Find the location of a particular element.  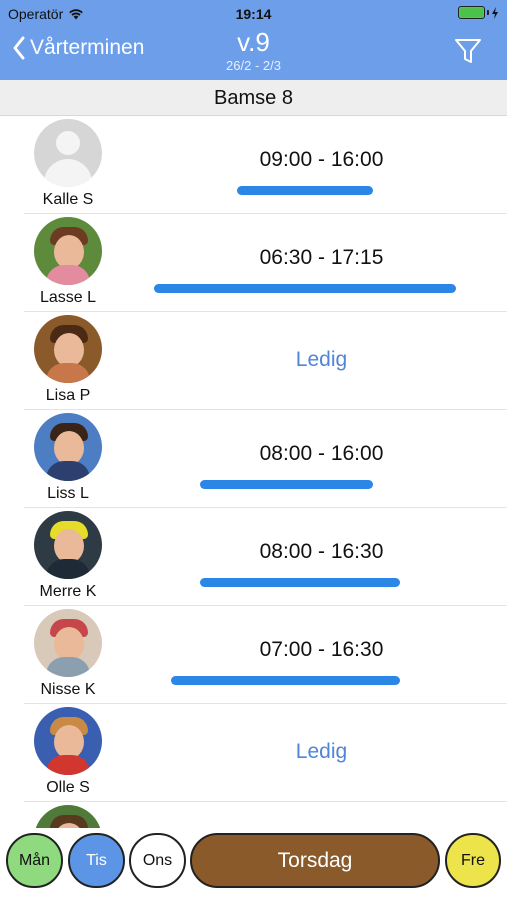

day-button-thu: Torsdag is located at coordinates (315, 860).